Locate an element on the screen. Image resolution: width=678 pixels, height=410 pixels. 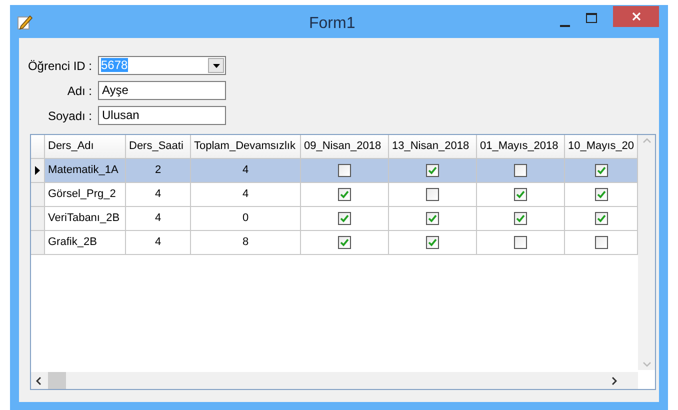
column-header: 10_Mayıs_20 is located at coordinates (601, 147).